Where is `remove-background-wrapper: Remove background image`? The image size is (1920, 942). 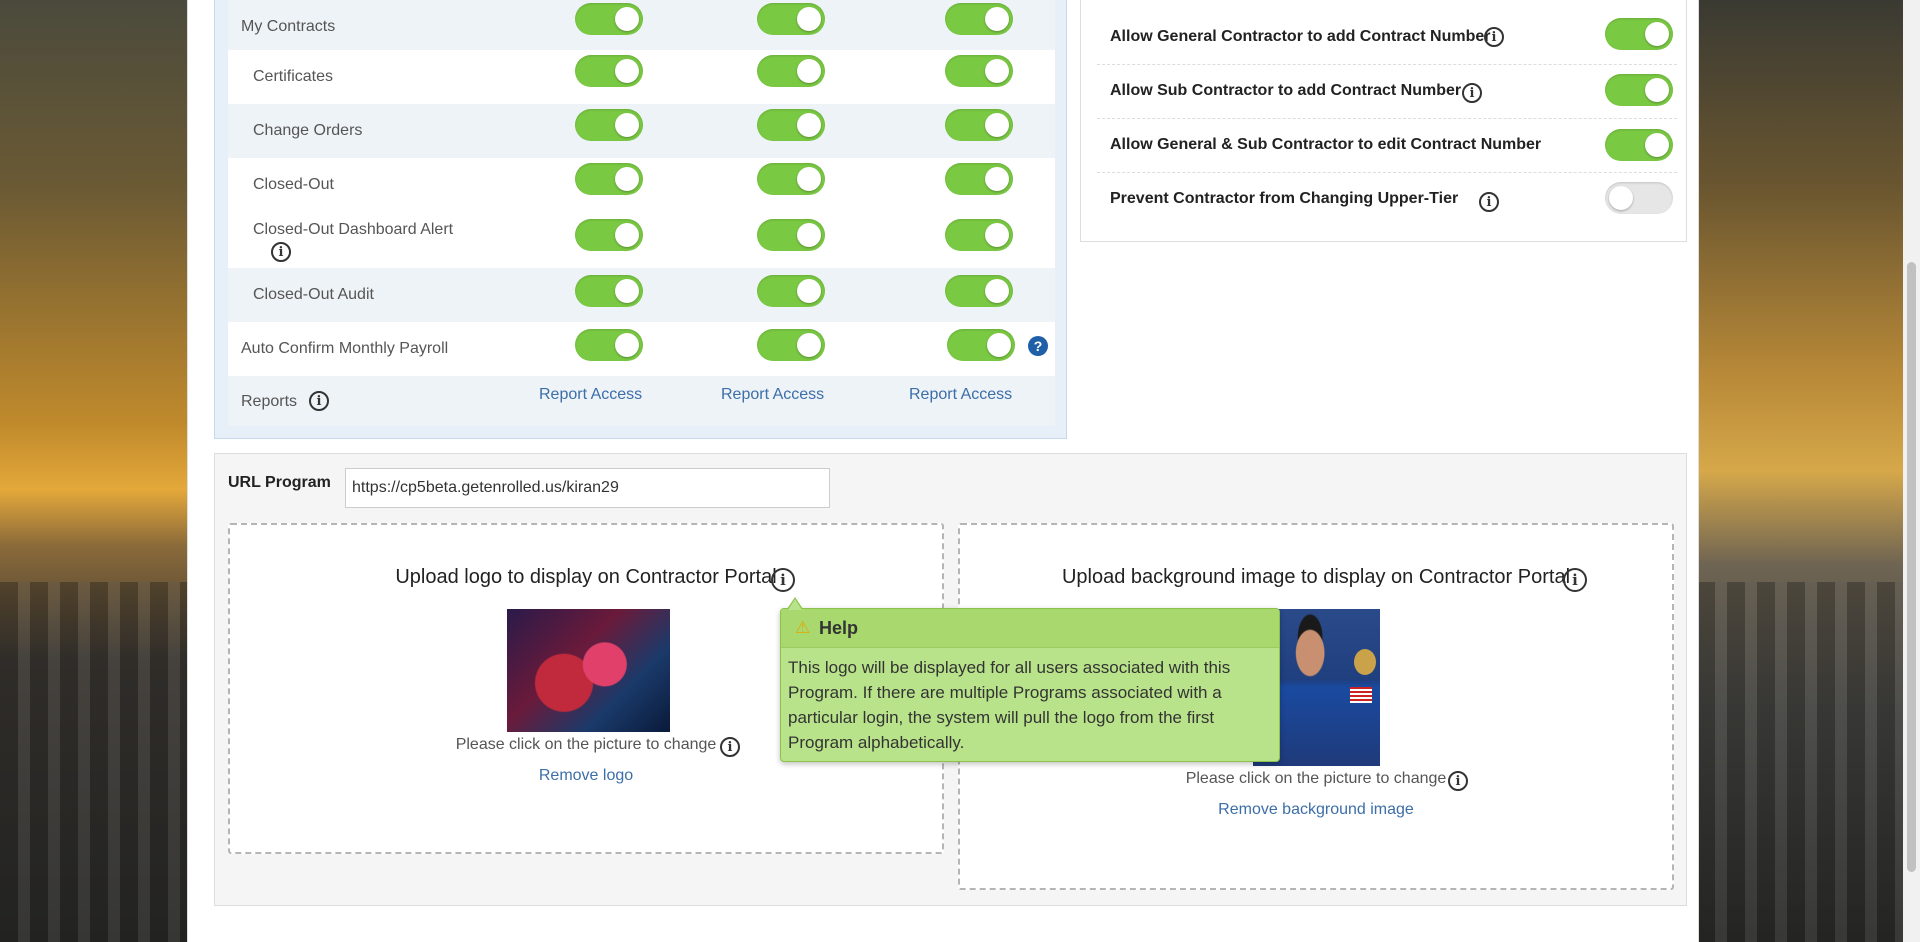
remove-background-wrapper: Remove background image is located at coordinates (1316, 810).